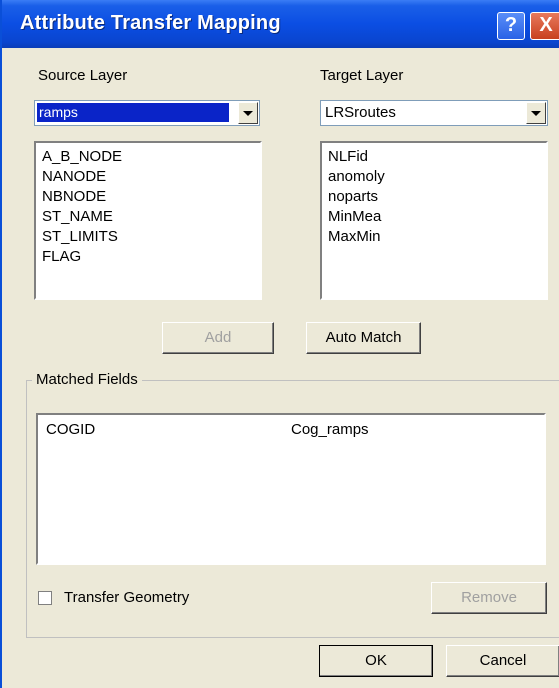 Image resolution: width=559 pixels, height=688 pixels. Describe the element at coordinates (83, 75) in the screenshot. I see `source-layer-label: Source Layer` at that location.